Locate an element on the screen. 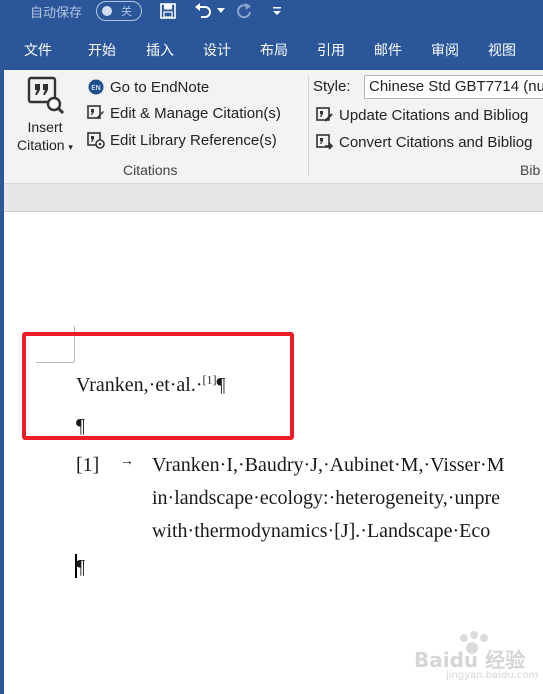 The height and width of the screenshot is (694, 543). tab-review: 审阅 is located at coordinates (445, 50).